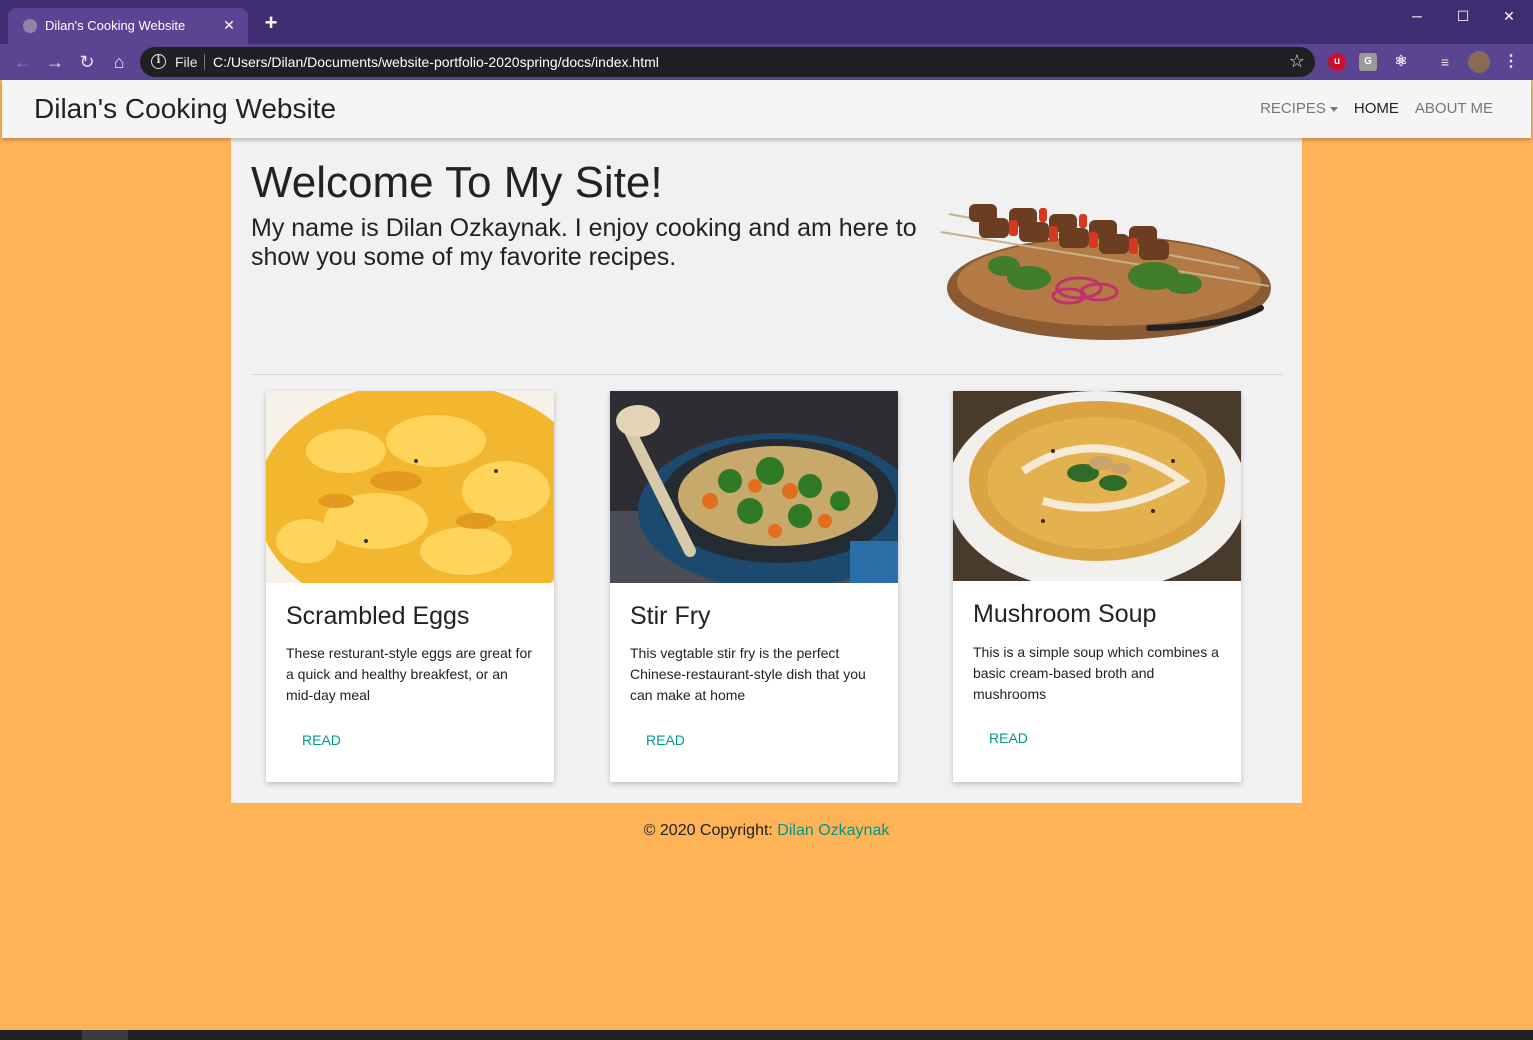 The height and width of the screenshot is (1040, 1533). What do you see at coordinates (754, 487) in the screenshot?
I see `stir-fry-image` at bounding box center [754, 487].